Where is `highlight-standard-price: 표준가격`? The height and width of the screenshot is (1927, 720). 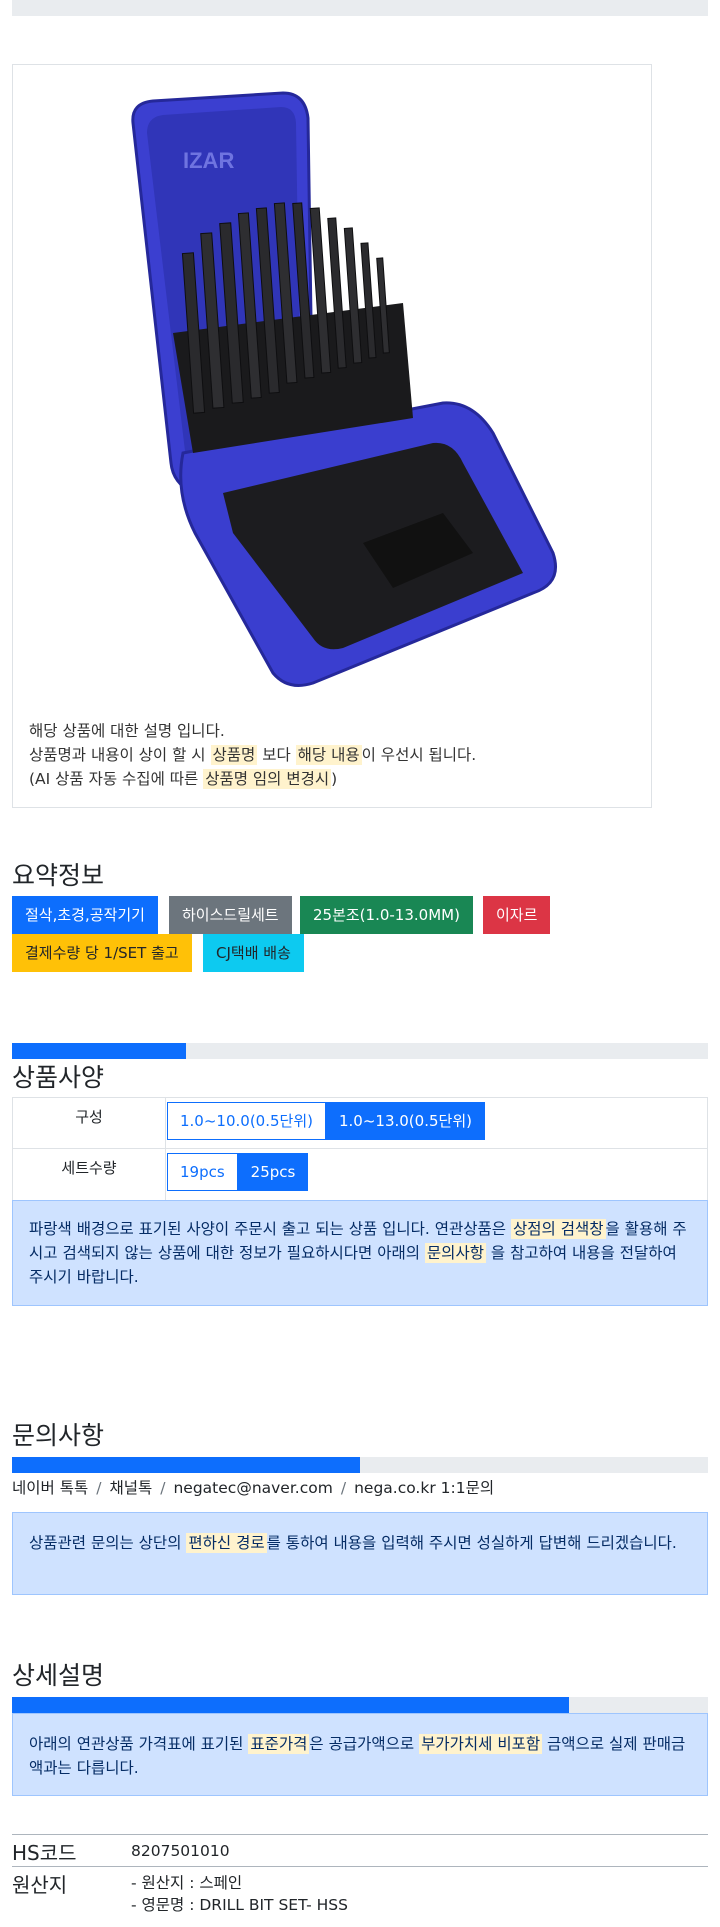
highlight-standard-price: 표준가격 is located at coordinates (279, 1744).